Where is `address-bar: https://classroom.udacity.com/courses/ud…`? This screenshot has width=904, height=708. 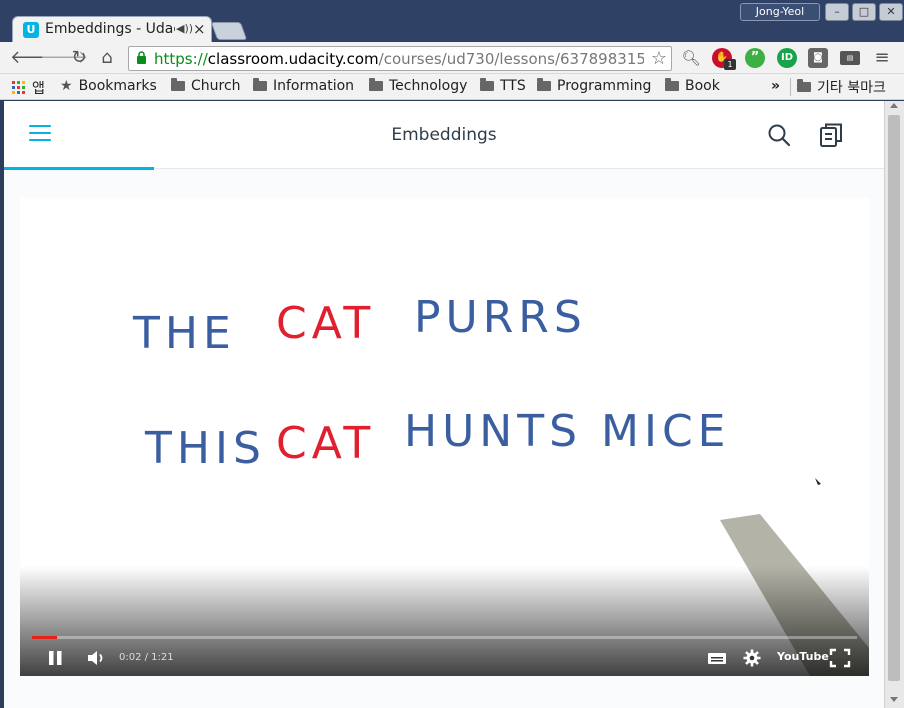
address-bar: https://classroom.udacity.com/courses/ud… is located at coordinates (400, 58).